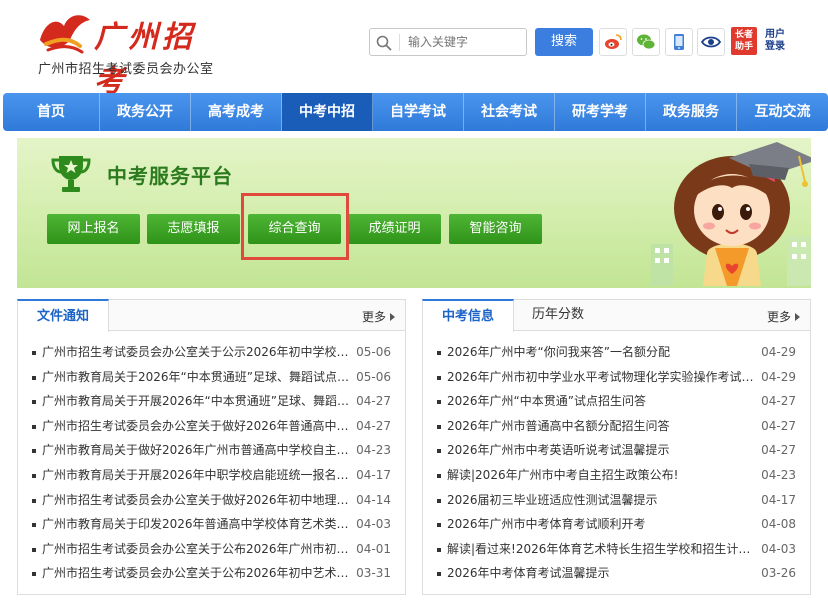  I want to click on nav-item-gov-service: 政务服务, so click(691, 112).